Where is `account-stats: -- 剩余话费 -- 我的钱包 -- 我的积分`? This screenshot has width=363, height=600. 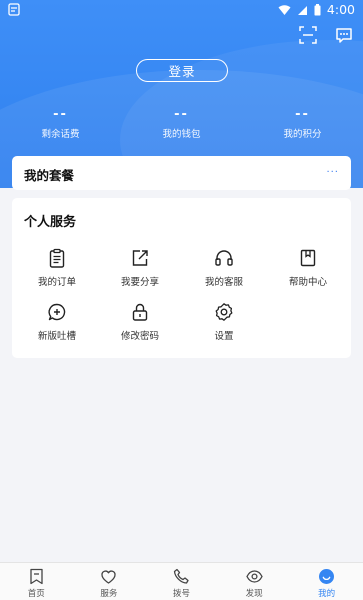
account-stats: -- 剩余话费 -- 我的钱包 -- 我的积分 is located at coordinates (181, 124).